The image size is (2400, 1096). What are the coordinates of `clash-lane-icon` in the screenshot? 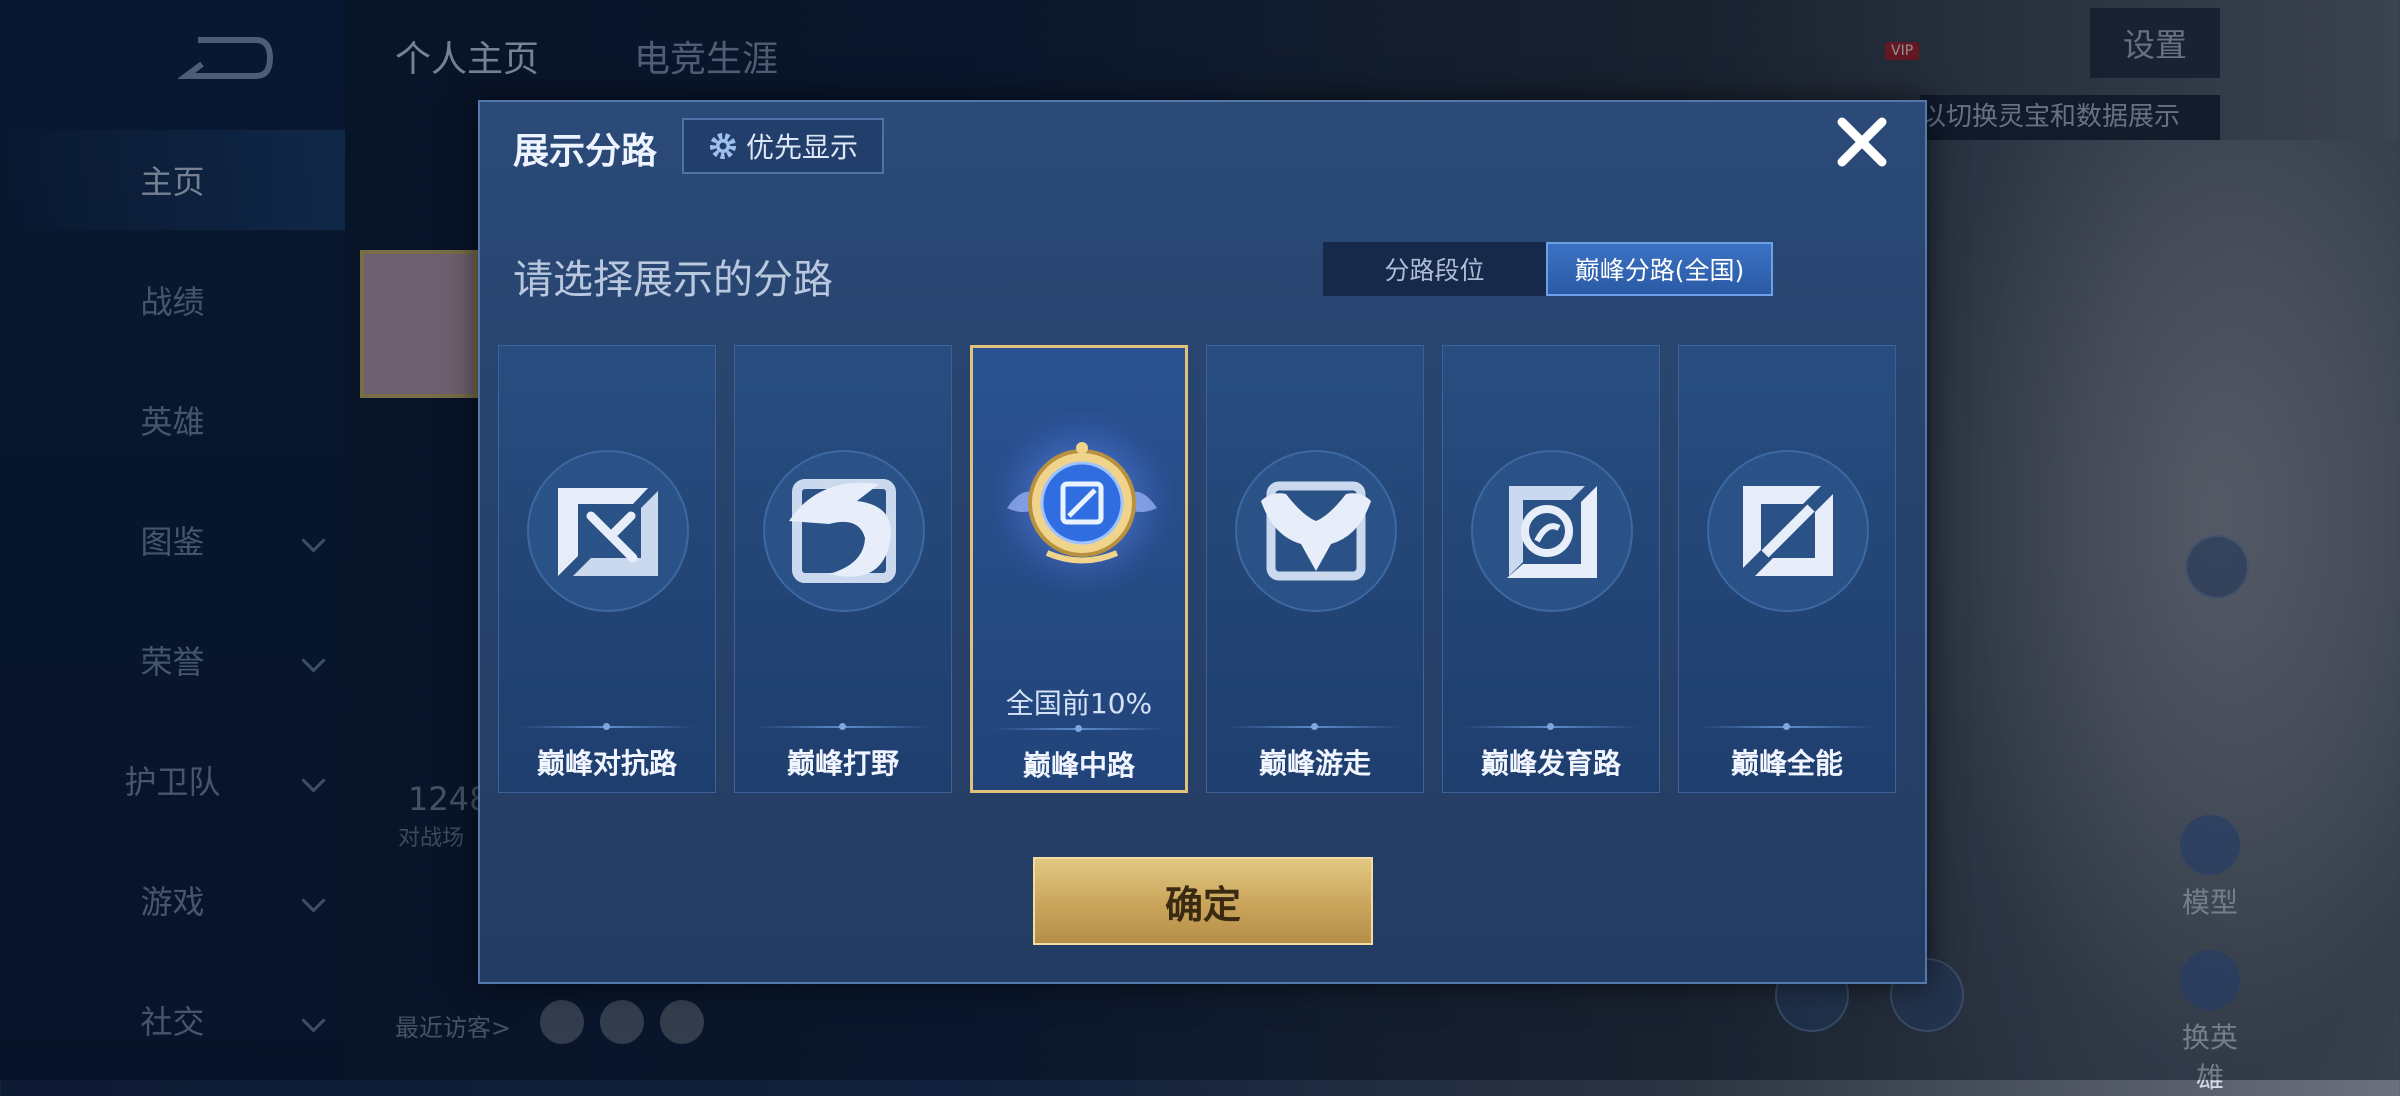 It's located at (608, 531).